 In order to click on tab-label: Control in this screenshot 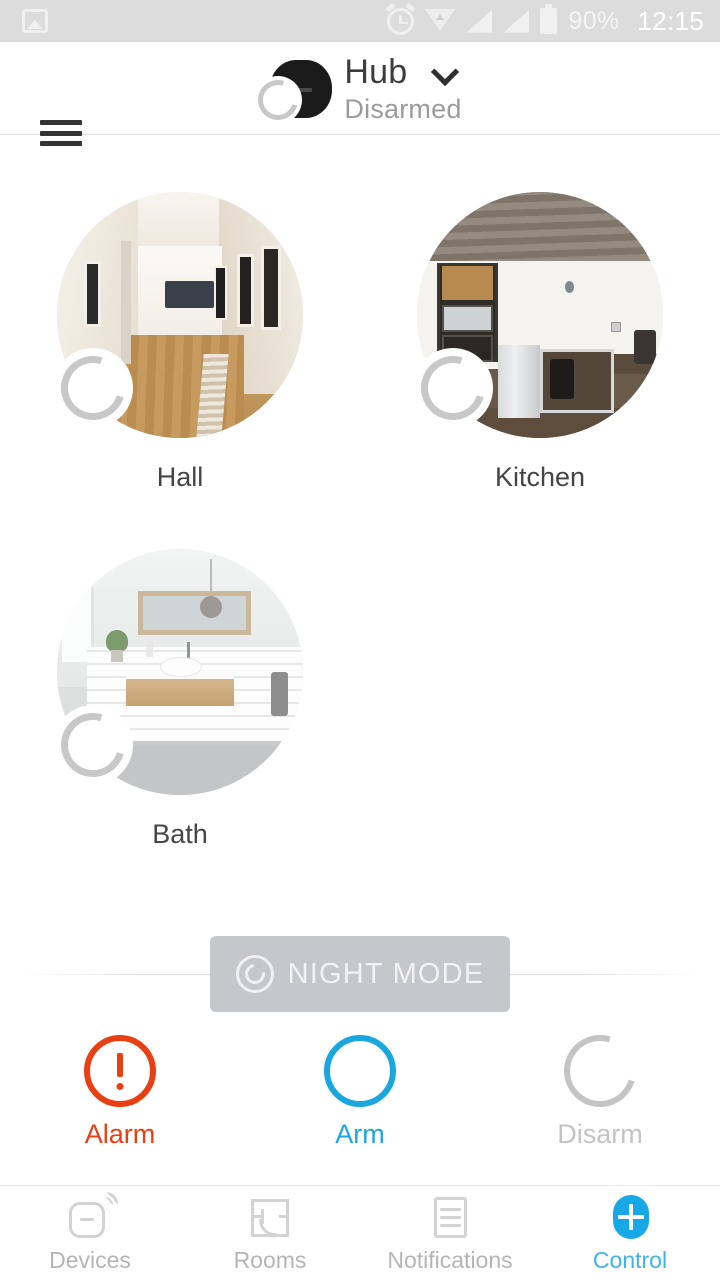, I will do `click(630, 1259)`.